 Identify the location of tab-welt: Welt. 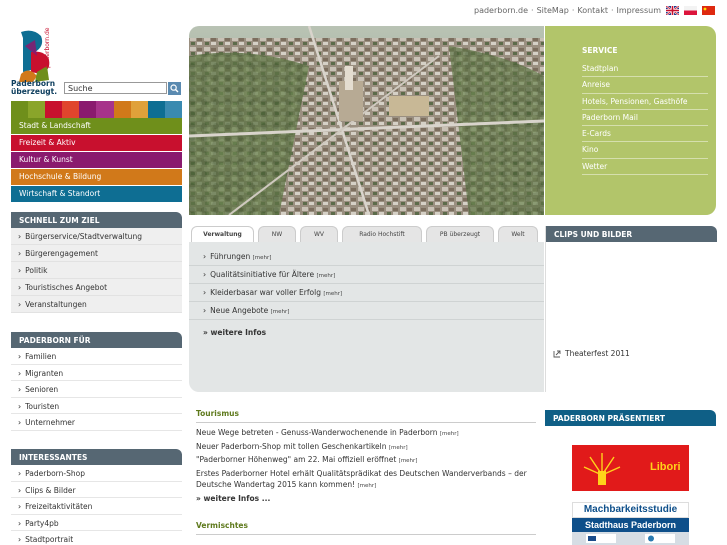
(518, 234).